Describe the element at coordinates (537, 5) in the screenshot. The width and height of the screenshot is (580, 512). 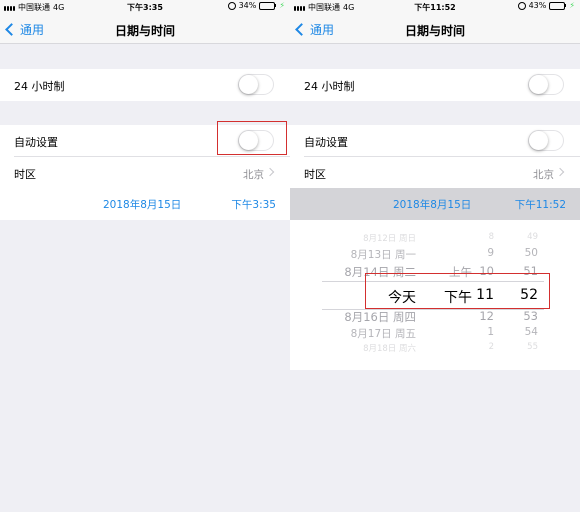
I see `battery-percent: 43%` at that location.